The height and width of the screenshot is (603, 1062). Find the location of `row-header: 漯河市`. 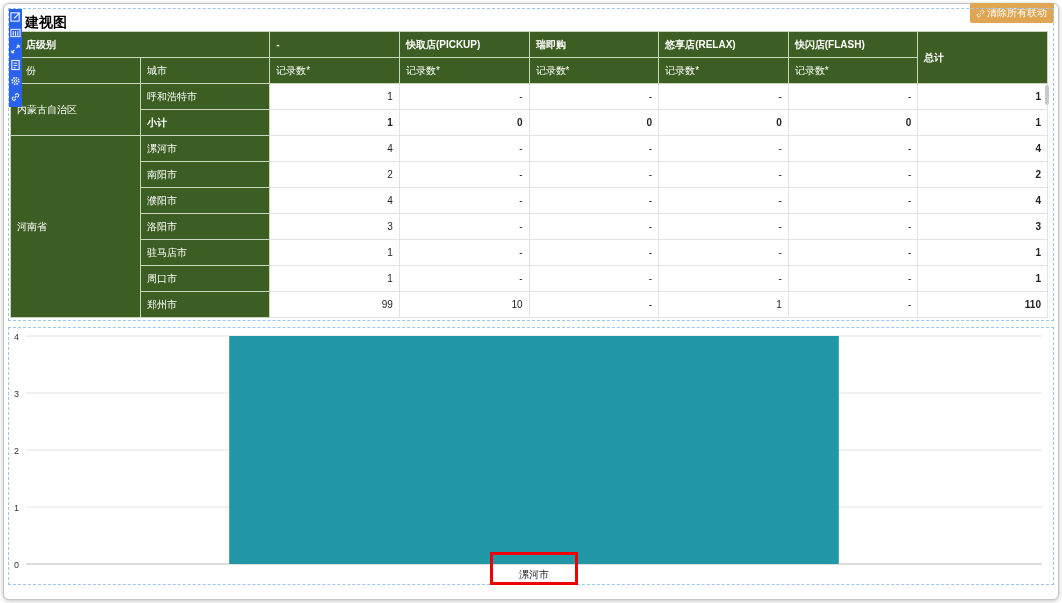

row-header: 漯河市 is located at coordinates (205, 148).